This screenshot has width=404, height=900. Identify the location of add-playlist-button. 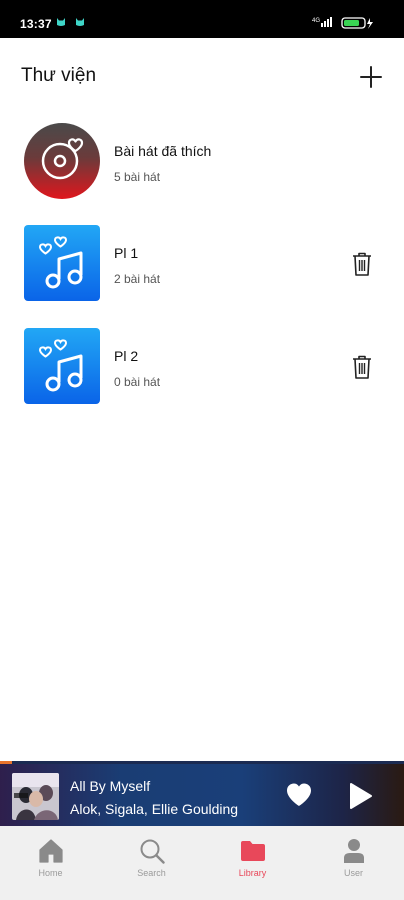
(371, 77).